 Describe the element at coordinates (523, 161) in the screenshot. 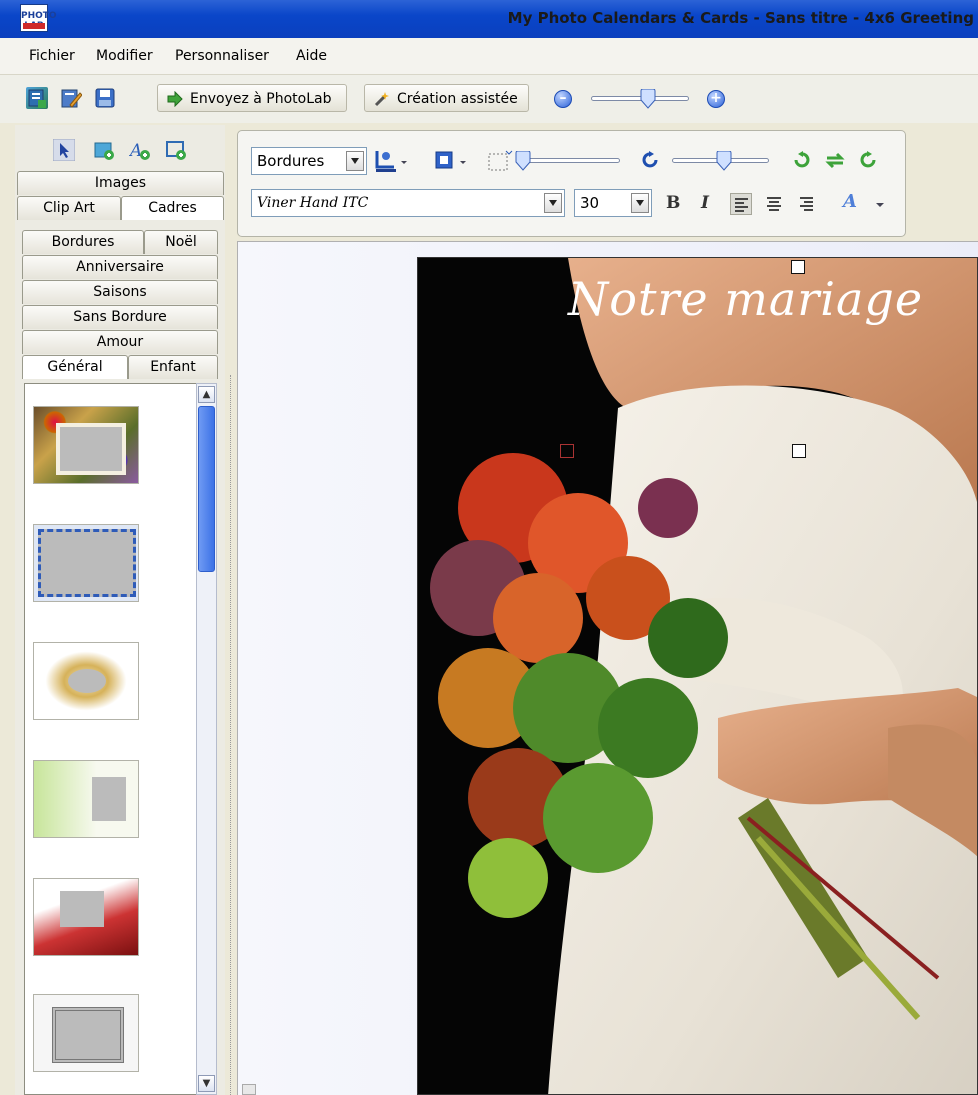

I see `transparency-slider-thumb` at that location.